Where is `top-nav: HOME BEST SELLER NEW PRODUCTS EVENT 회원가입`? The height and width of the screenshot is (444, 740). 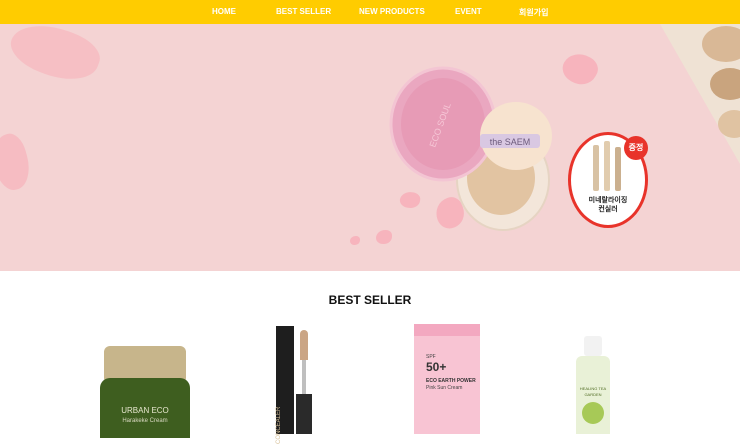 top-nav: HOME BEST SELLER NEW PRODUCTS EVENT 회원가입 is located at coordinates (370, 12).